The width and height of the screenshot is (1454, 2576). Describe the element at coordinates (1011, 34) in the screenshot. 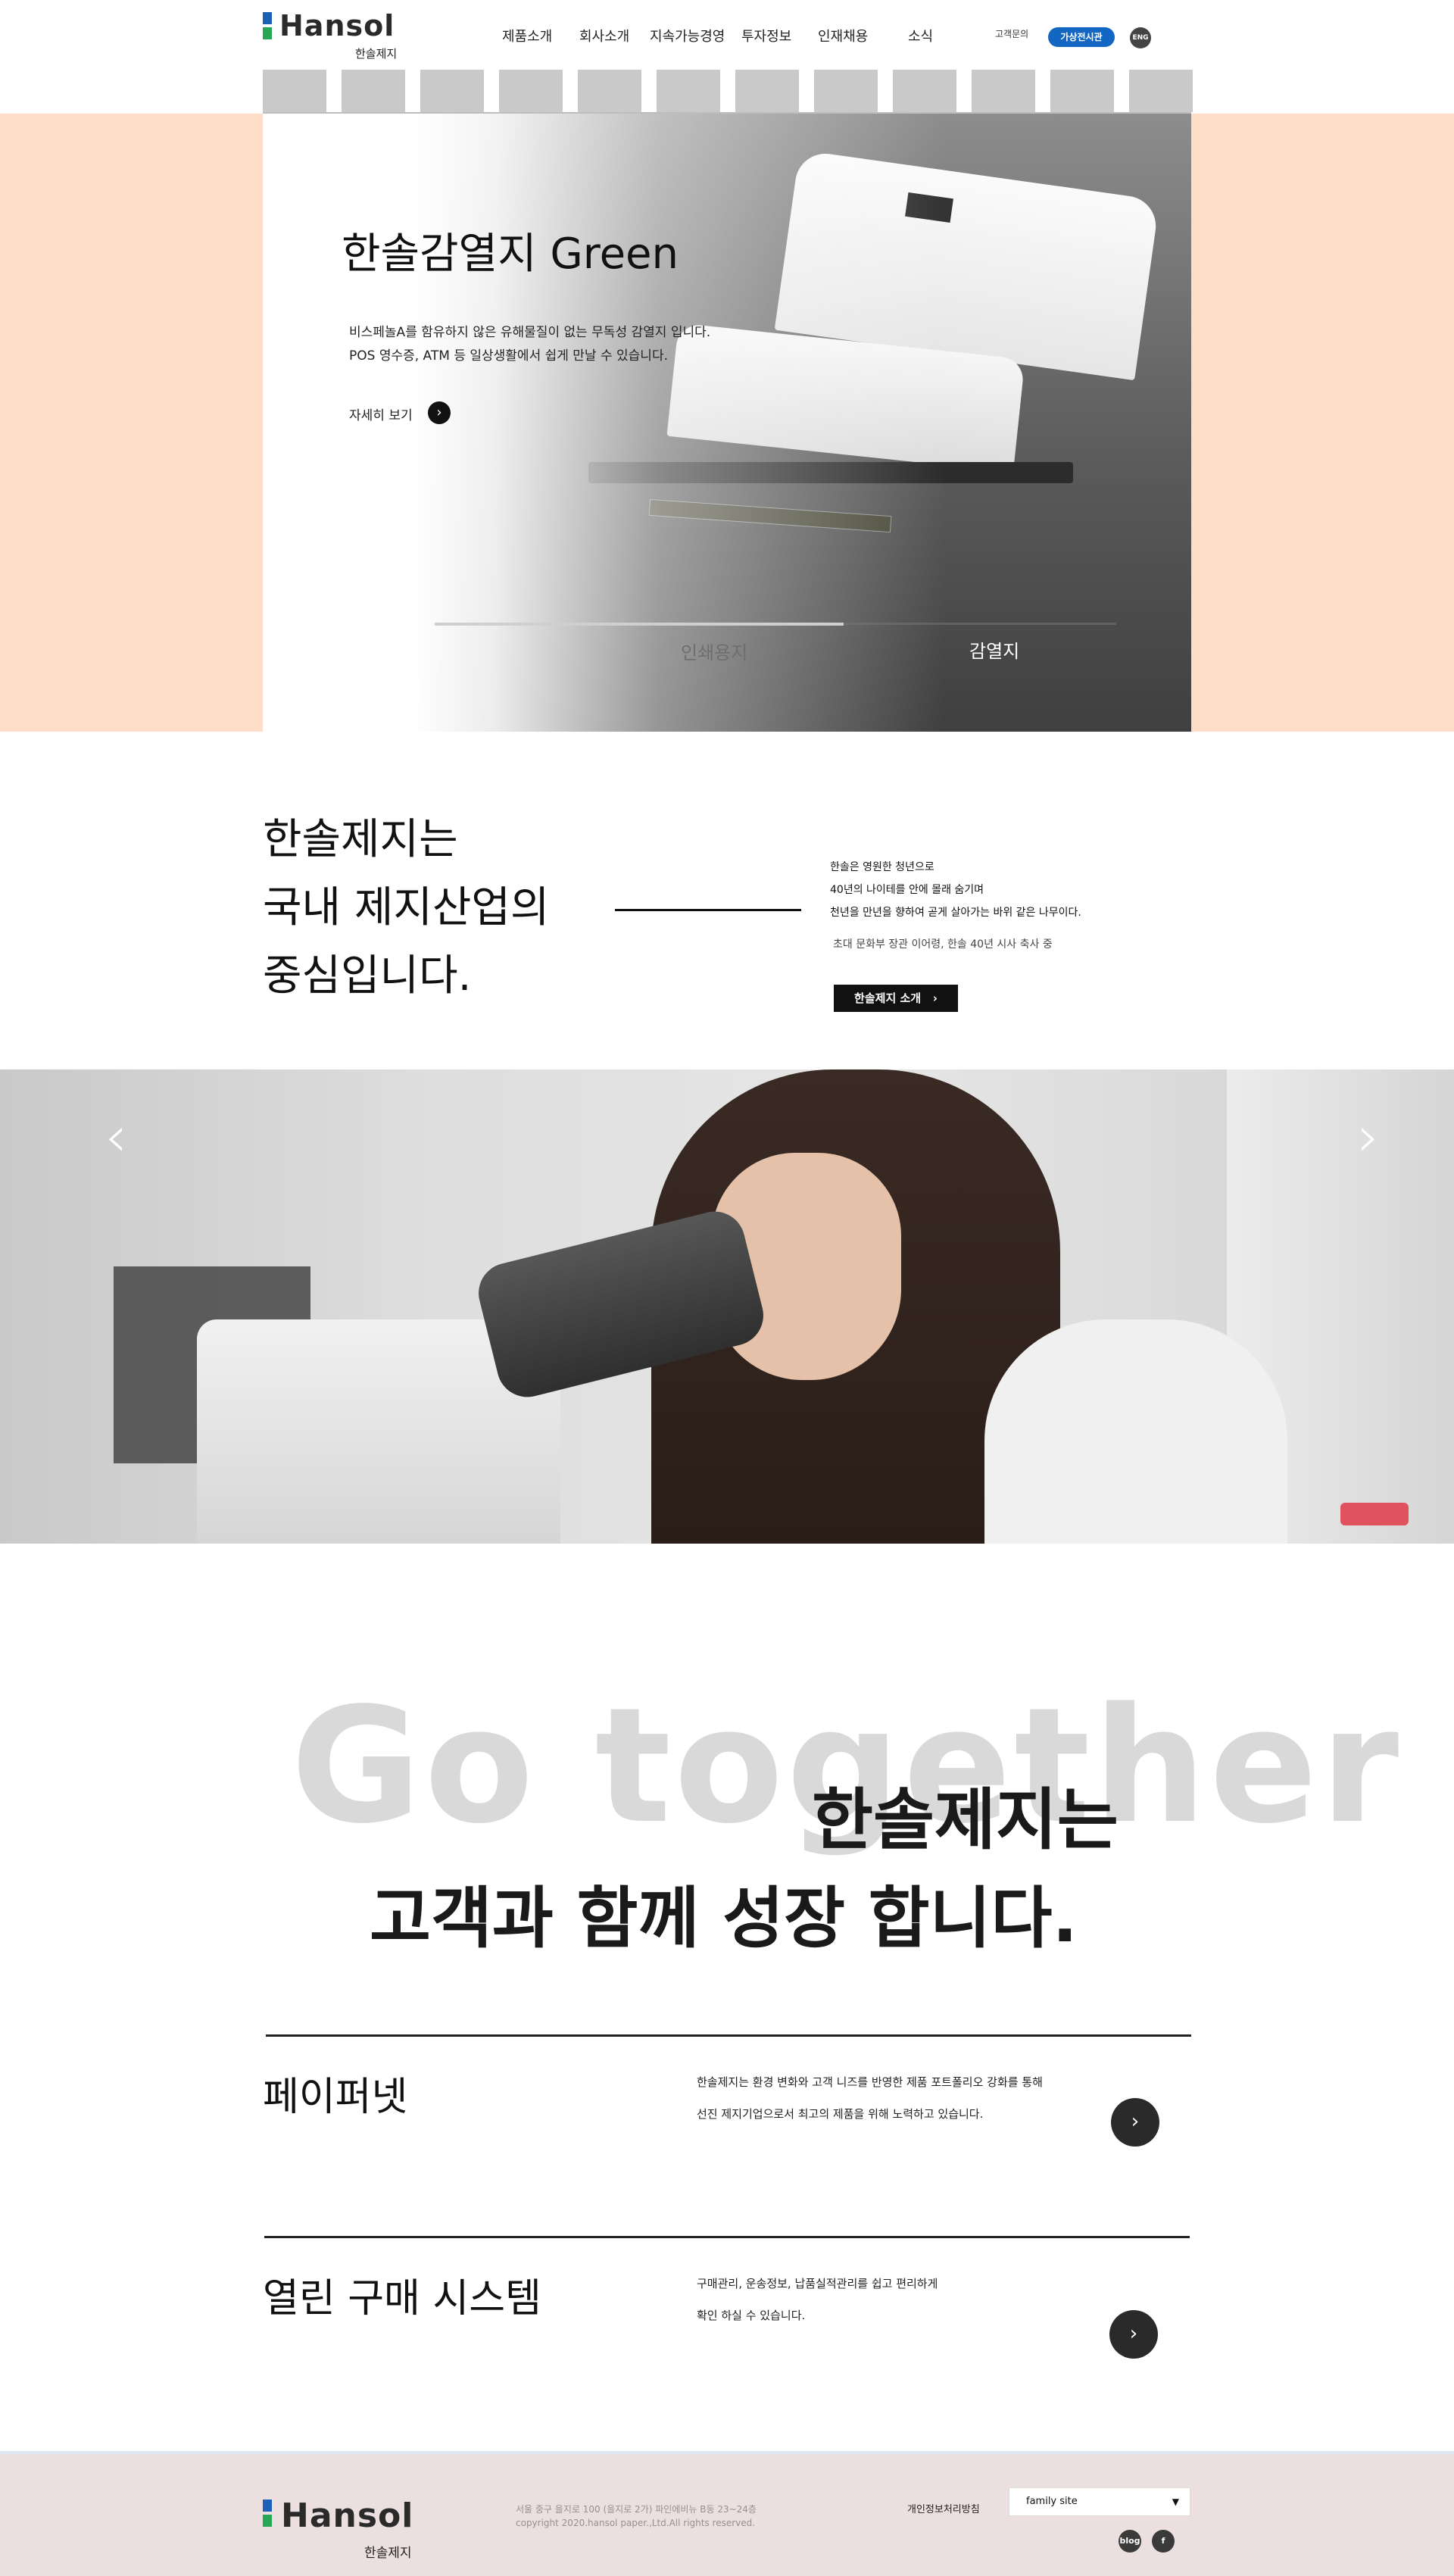

I see `contact-link: 고객문의` at that location.